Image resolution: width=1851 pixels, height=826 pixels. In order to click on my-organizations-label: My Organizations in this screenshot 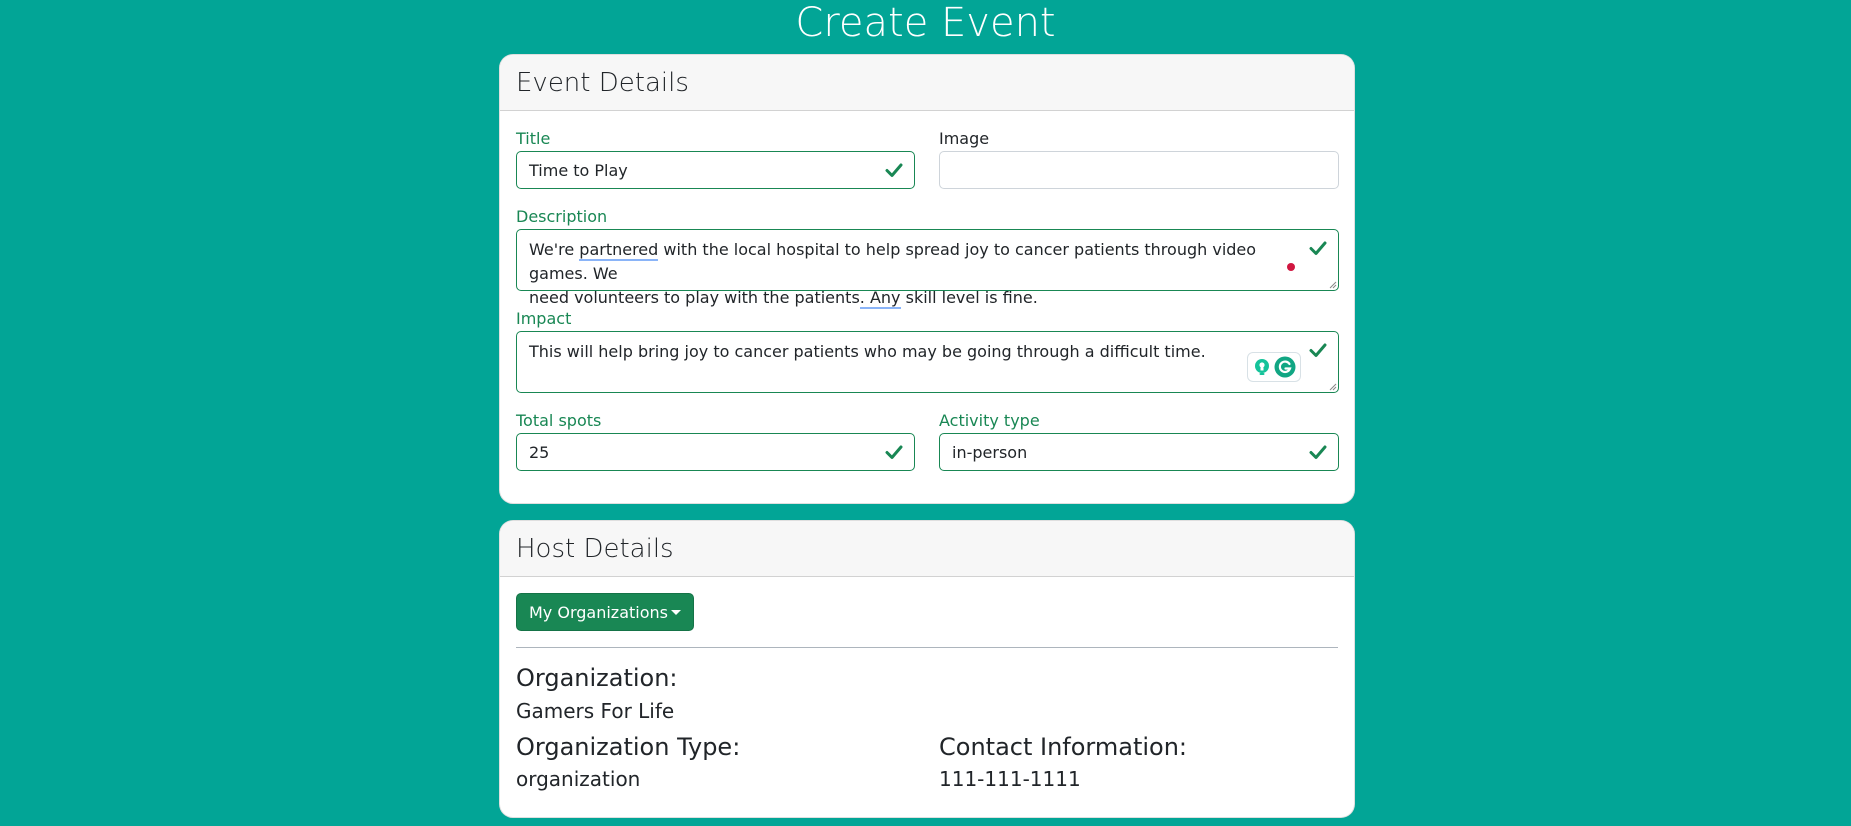, I will do `click(598, 612)`.